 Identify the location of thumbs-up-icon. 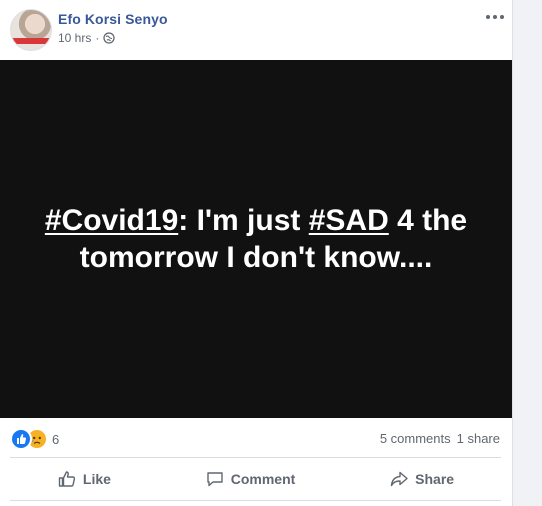
(67, 479).